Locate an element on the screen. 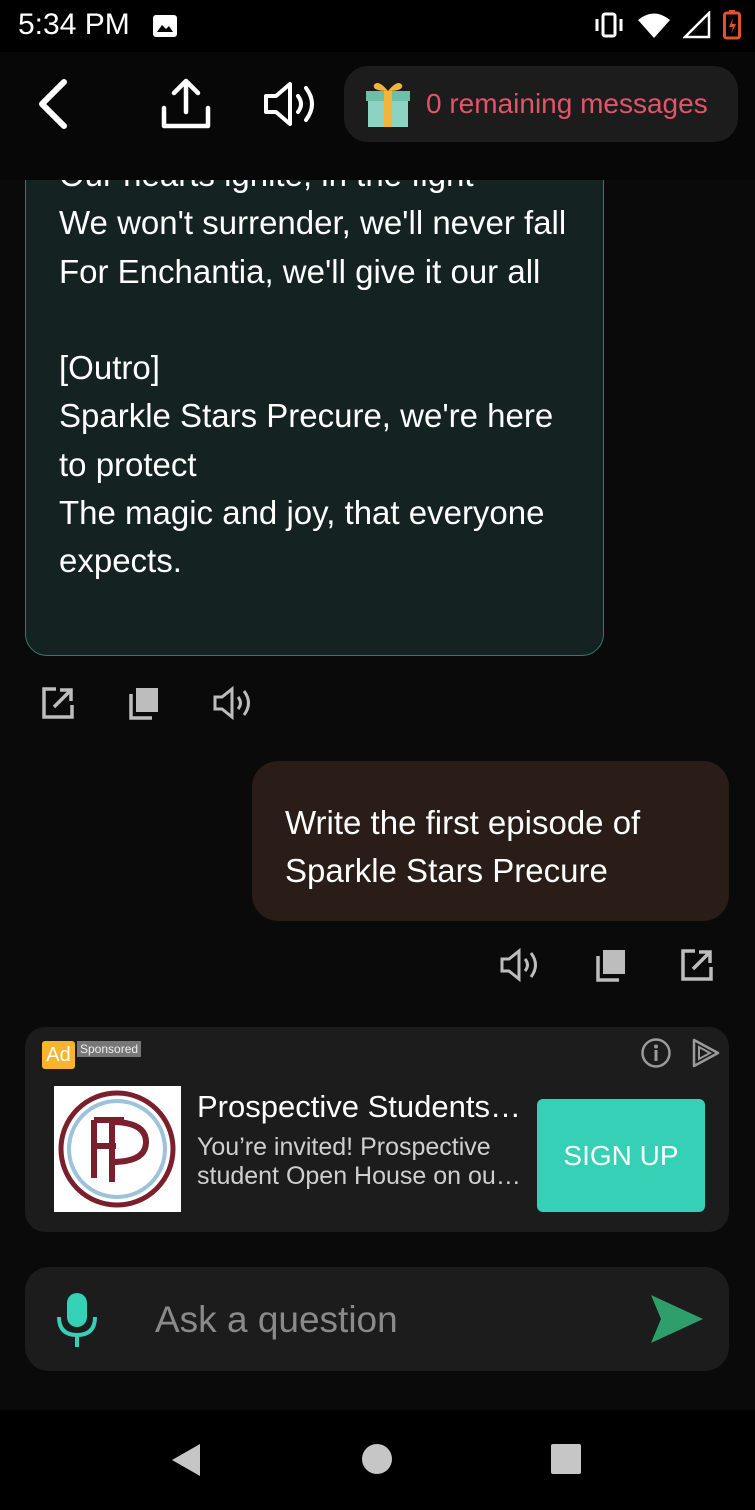 The height and width of the screenshot is (1510, 755). image-notification-icon is located at coordinates (165, 26).